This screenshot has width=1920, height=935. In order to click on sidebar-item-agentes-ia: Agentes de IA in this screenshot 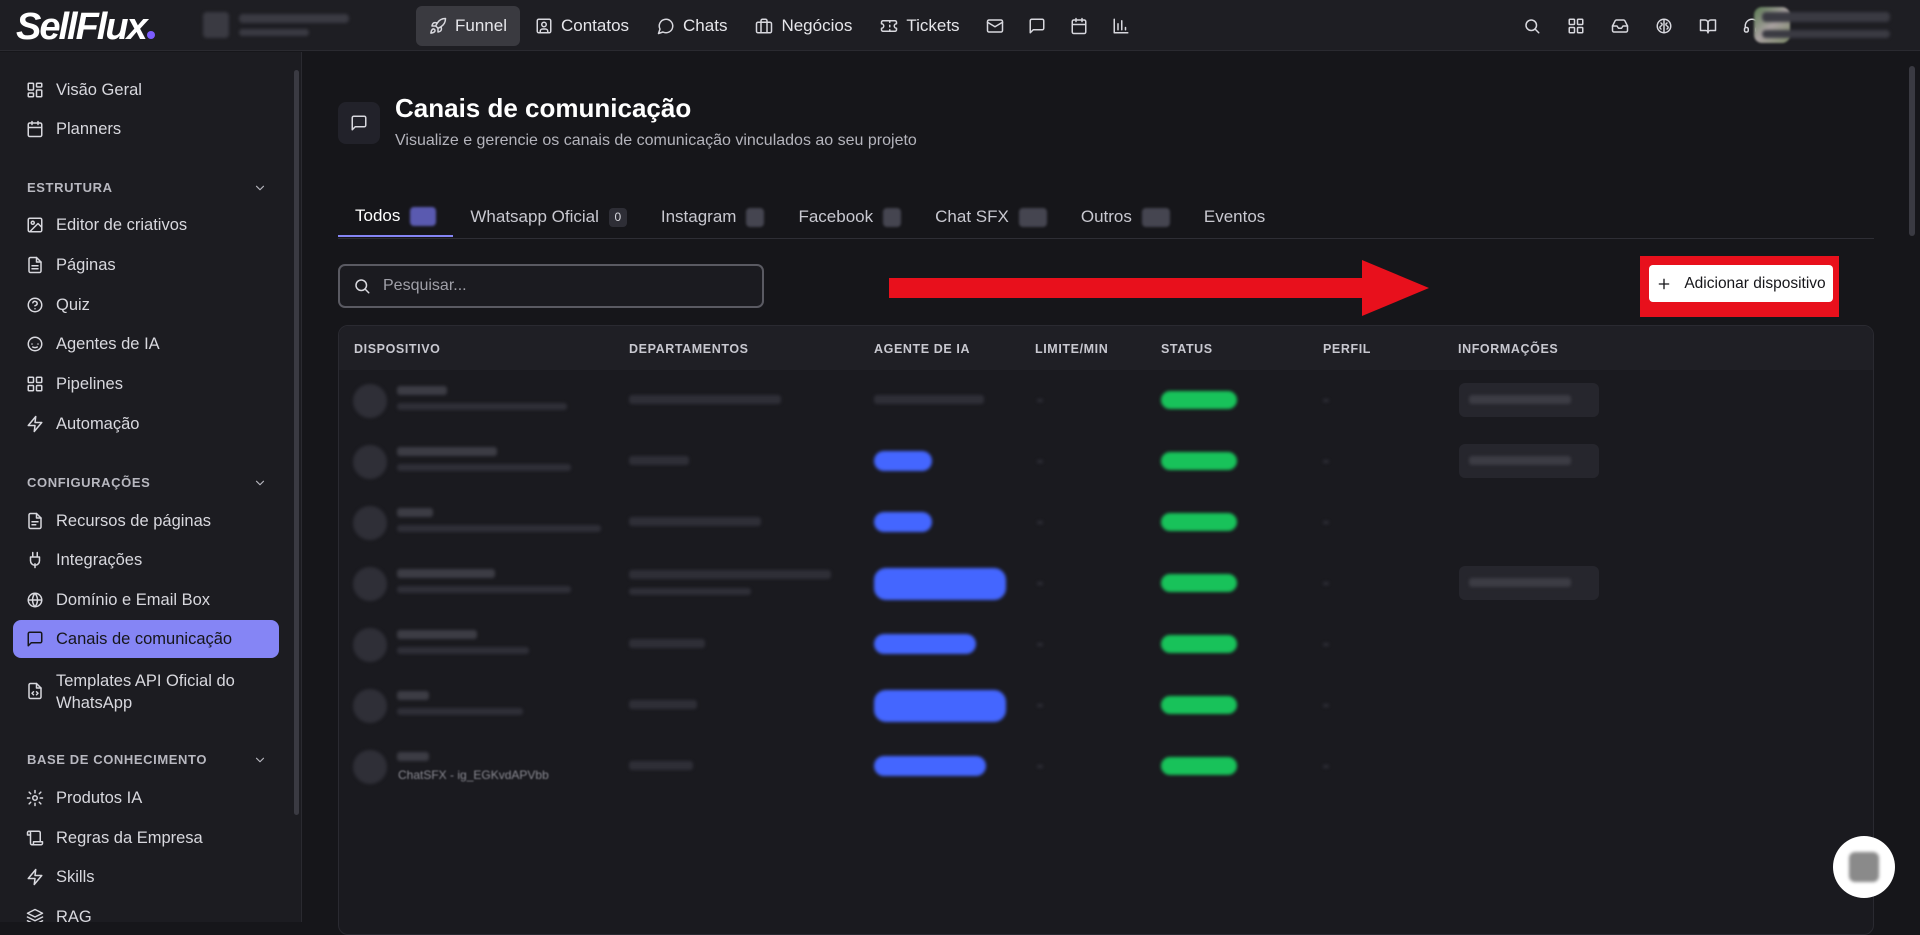, I will do `click(146, 344)`.